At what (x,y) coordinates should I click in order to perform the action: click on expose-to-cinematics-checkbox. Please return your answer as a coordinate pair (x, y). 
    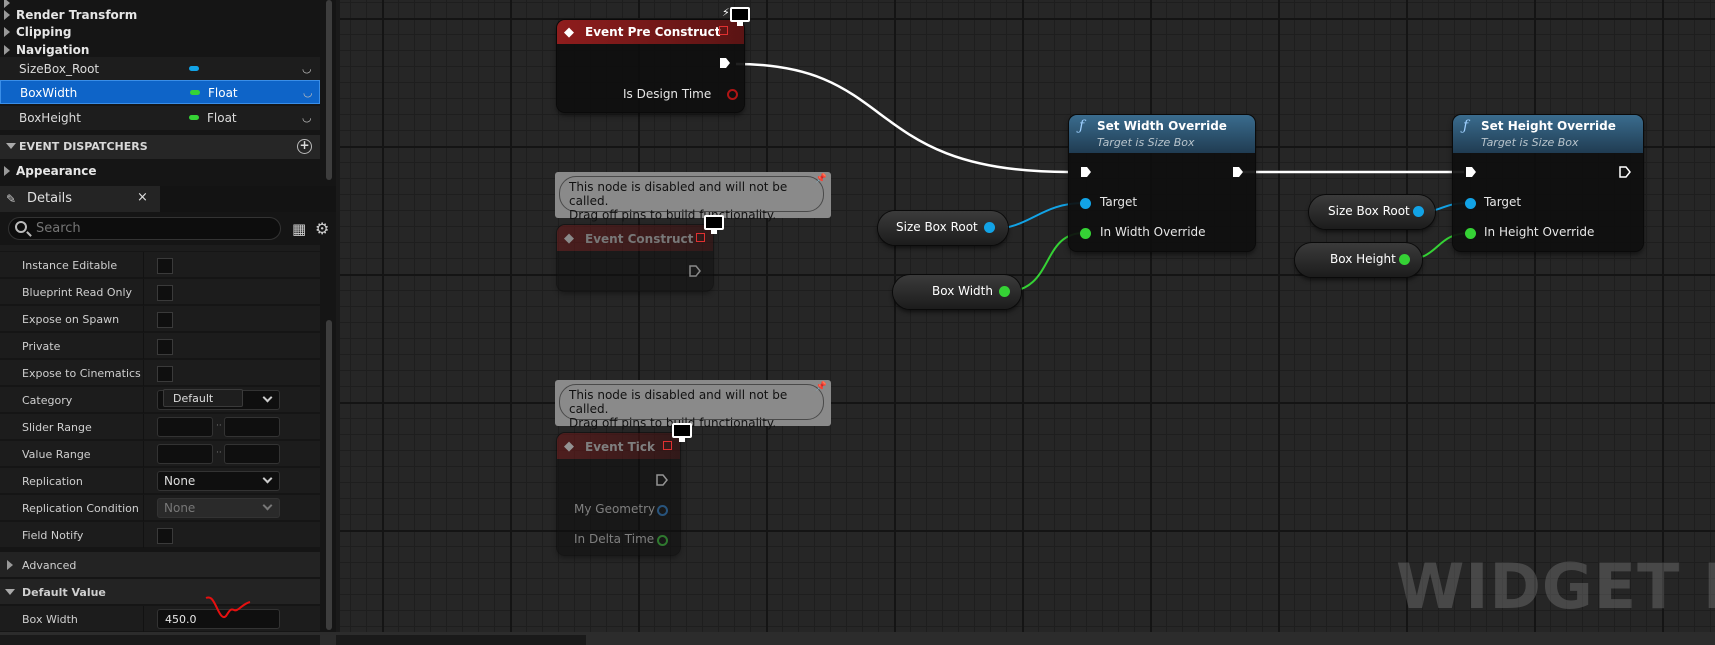
    Looking at the image, I should click on (165, 374).